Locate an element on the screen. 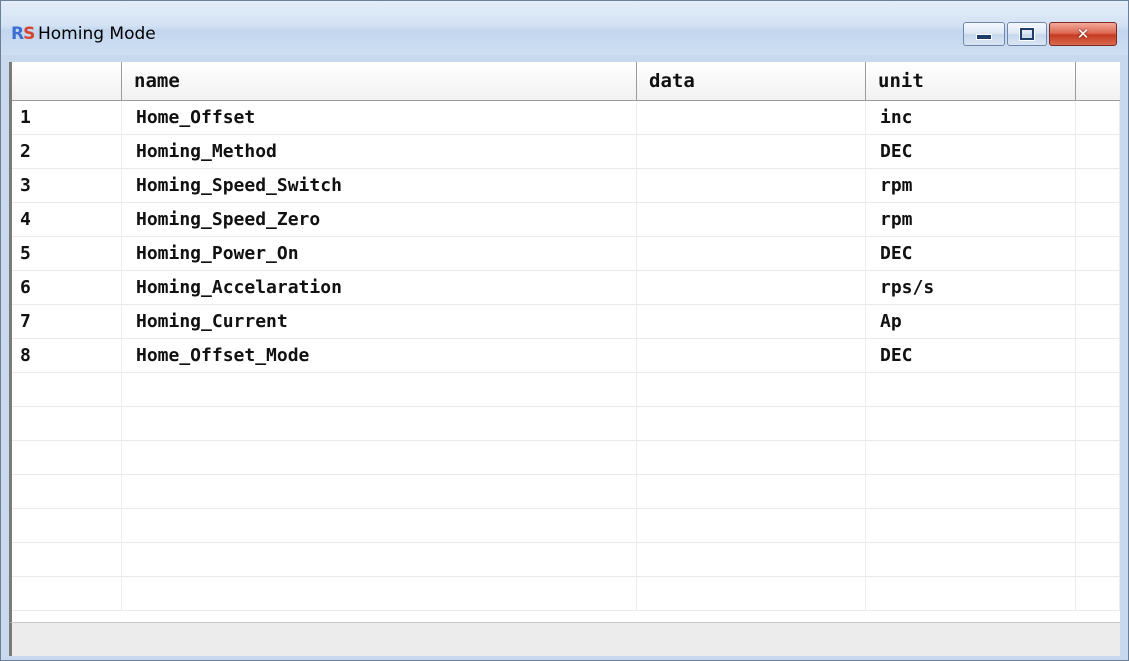 This screenshot has height=661, width=1129. name-cell: Home_Offset_Mode is located at coordinates (379, 355).